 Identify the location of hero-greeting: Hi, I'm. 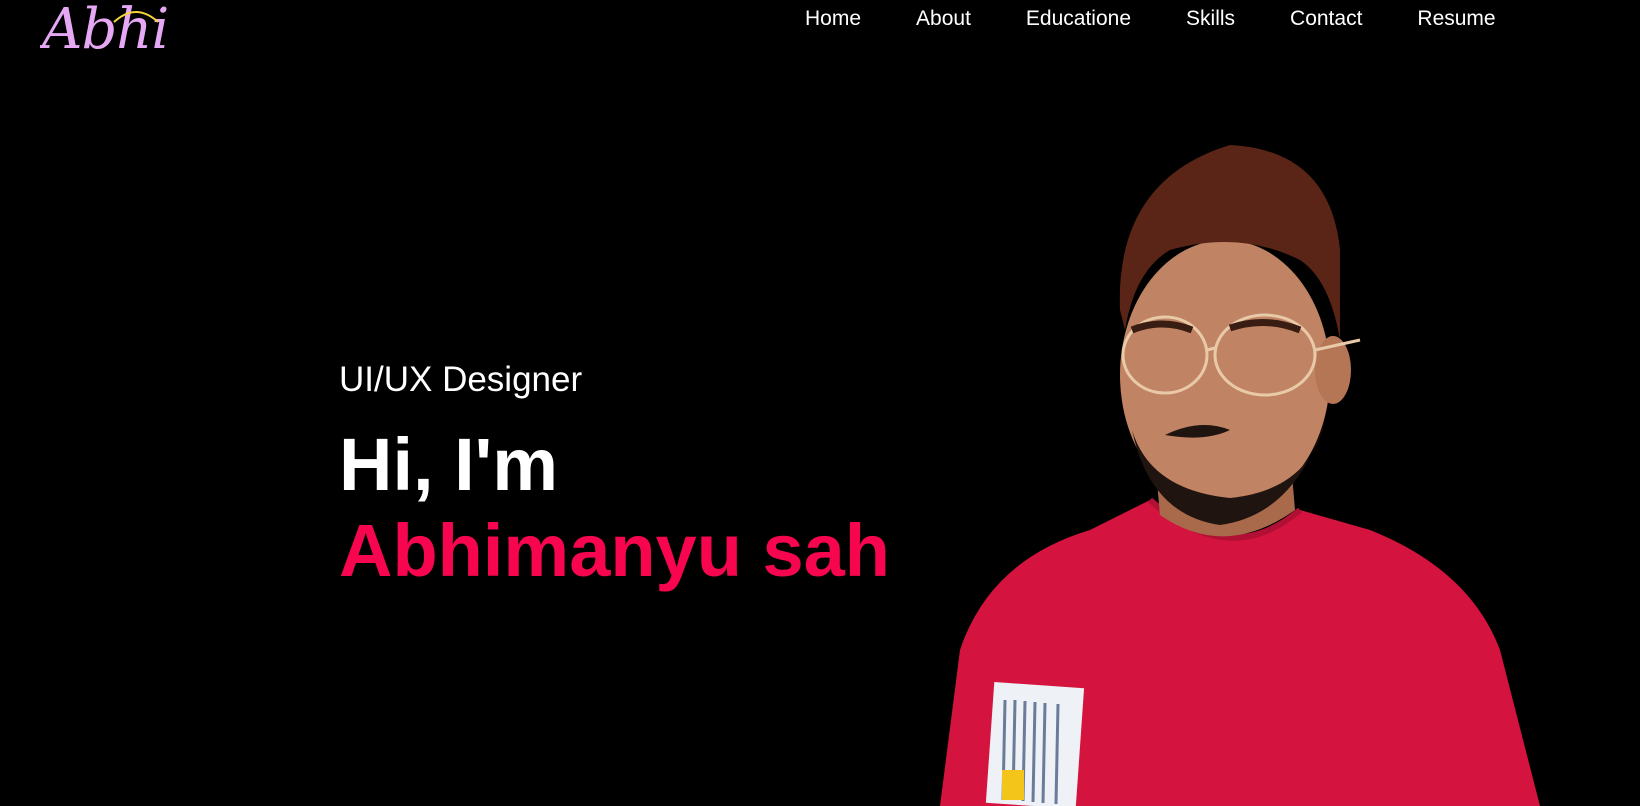
(449, 464).